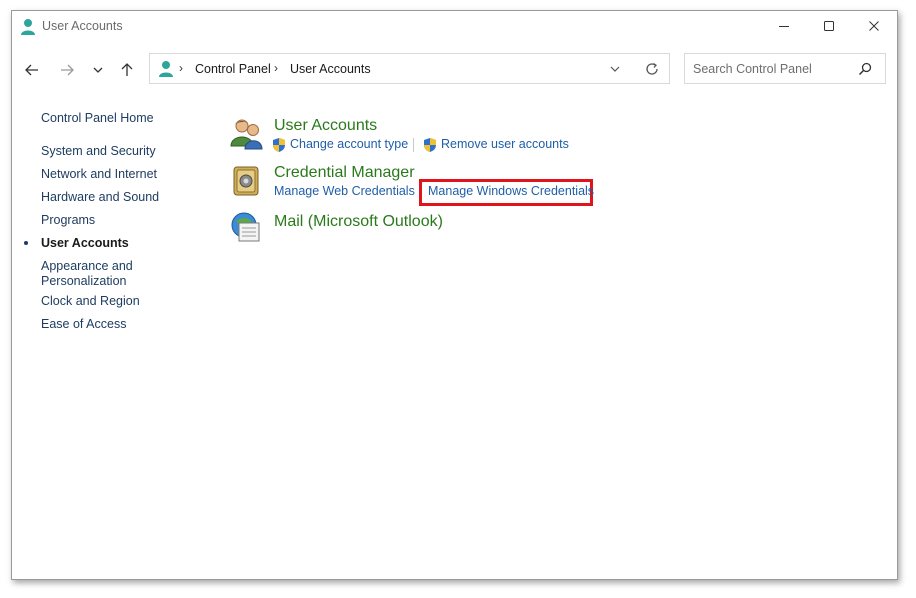 This screenshot has width=916, height=598. I want to click on up-button, so click(127, 70).